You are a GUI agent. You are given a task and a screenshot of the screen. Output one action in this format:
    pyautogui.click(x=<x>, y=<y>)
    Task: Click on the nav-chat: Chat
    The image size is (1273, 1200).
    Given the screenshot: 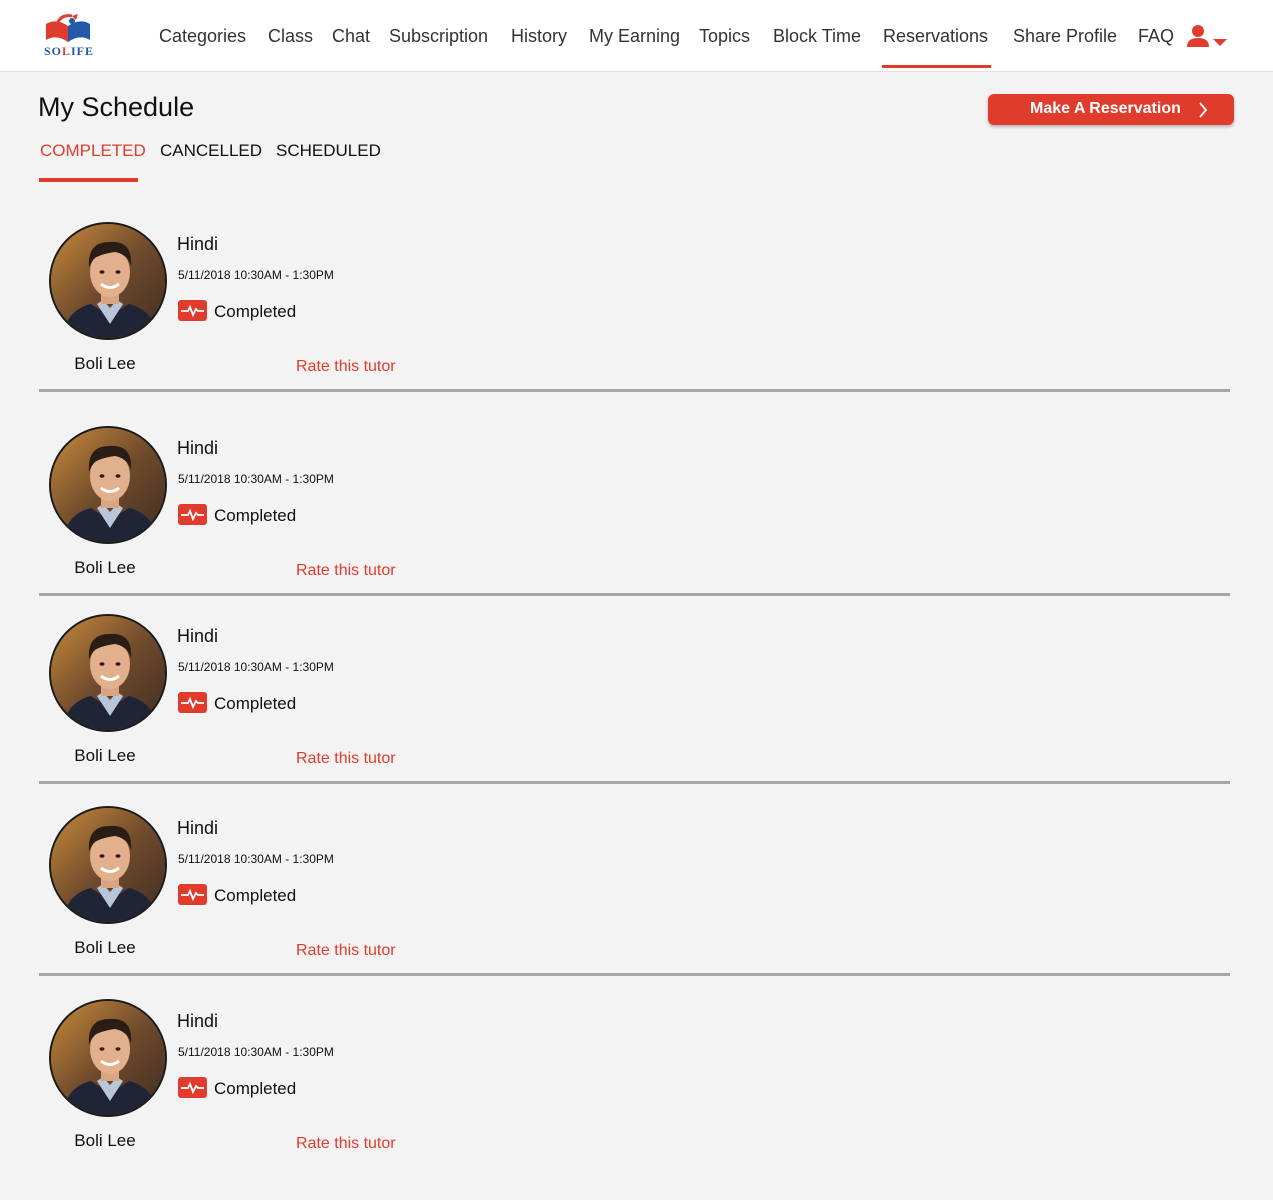 What is the action you would take?
    pyautogui.click(x=351, y=36)
    